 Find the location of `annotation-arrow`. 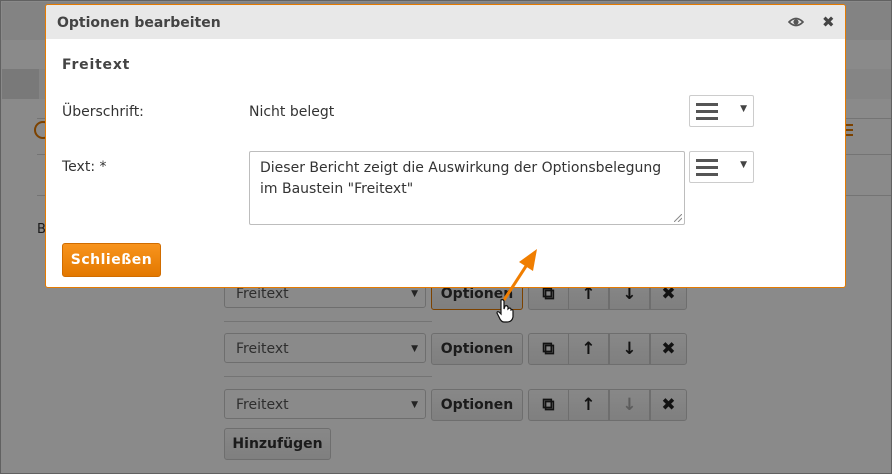

annotation-arrow is located at coordinates (519, 275).